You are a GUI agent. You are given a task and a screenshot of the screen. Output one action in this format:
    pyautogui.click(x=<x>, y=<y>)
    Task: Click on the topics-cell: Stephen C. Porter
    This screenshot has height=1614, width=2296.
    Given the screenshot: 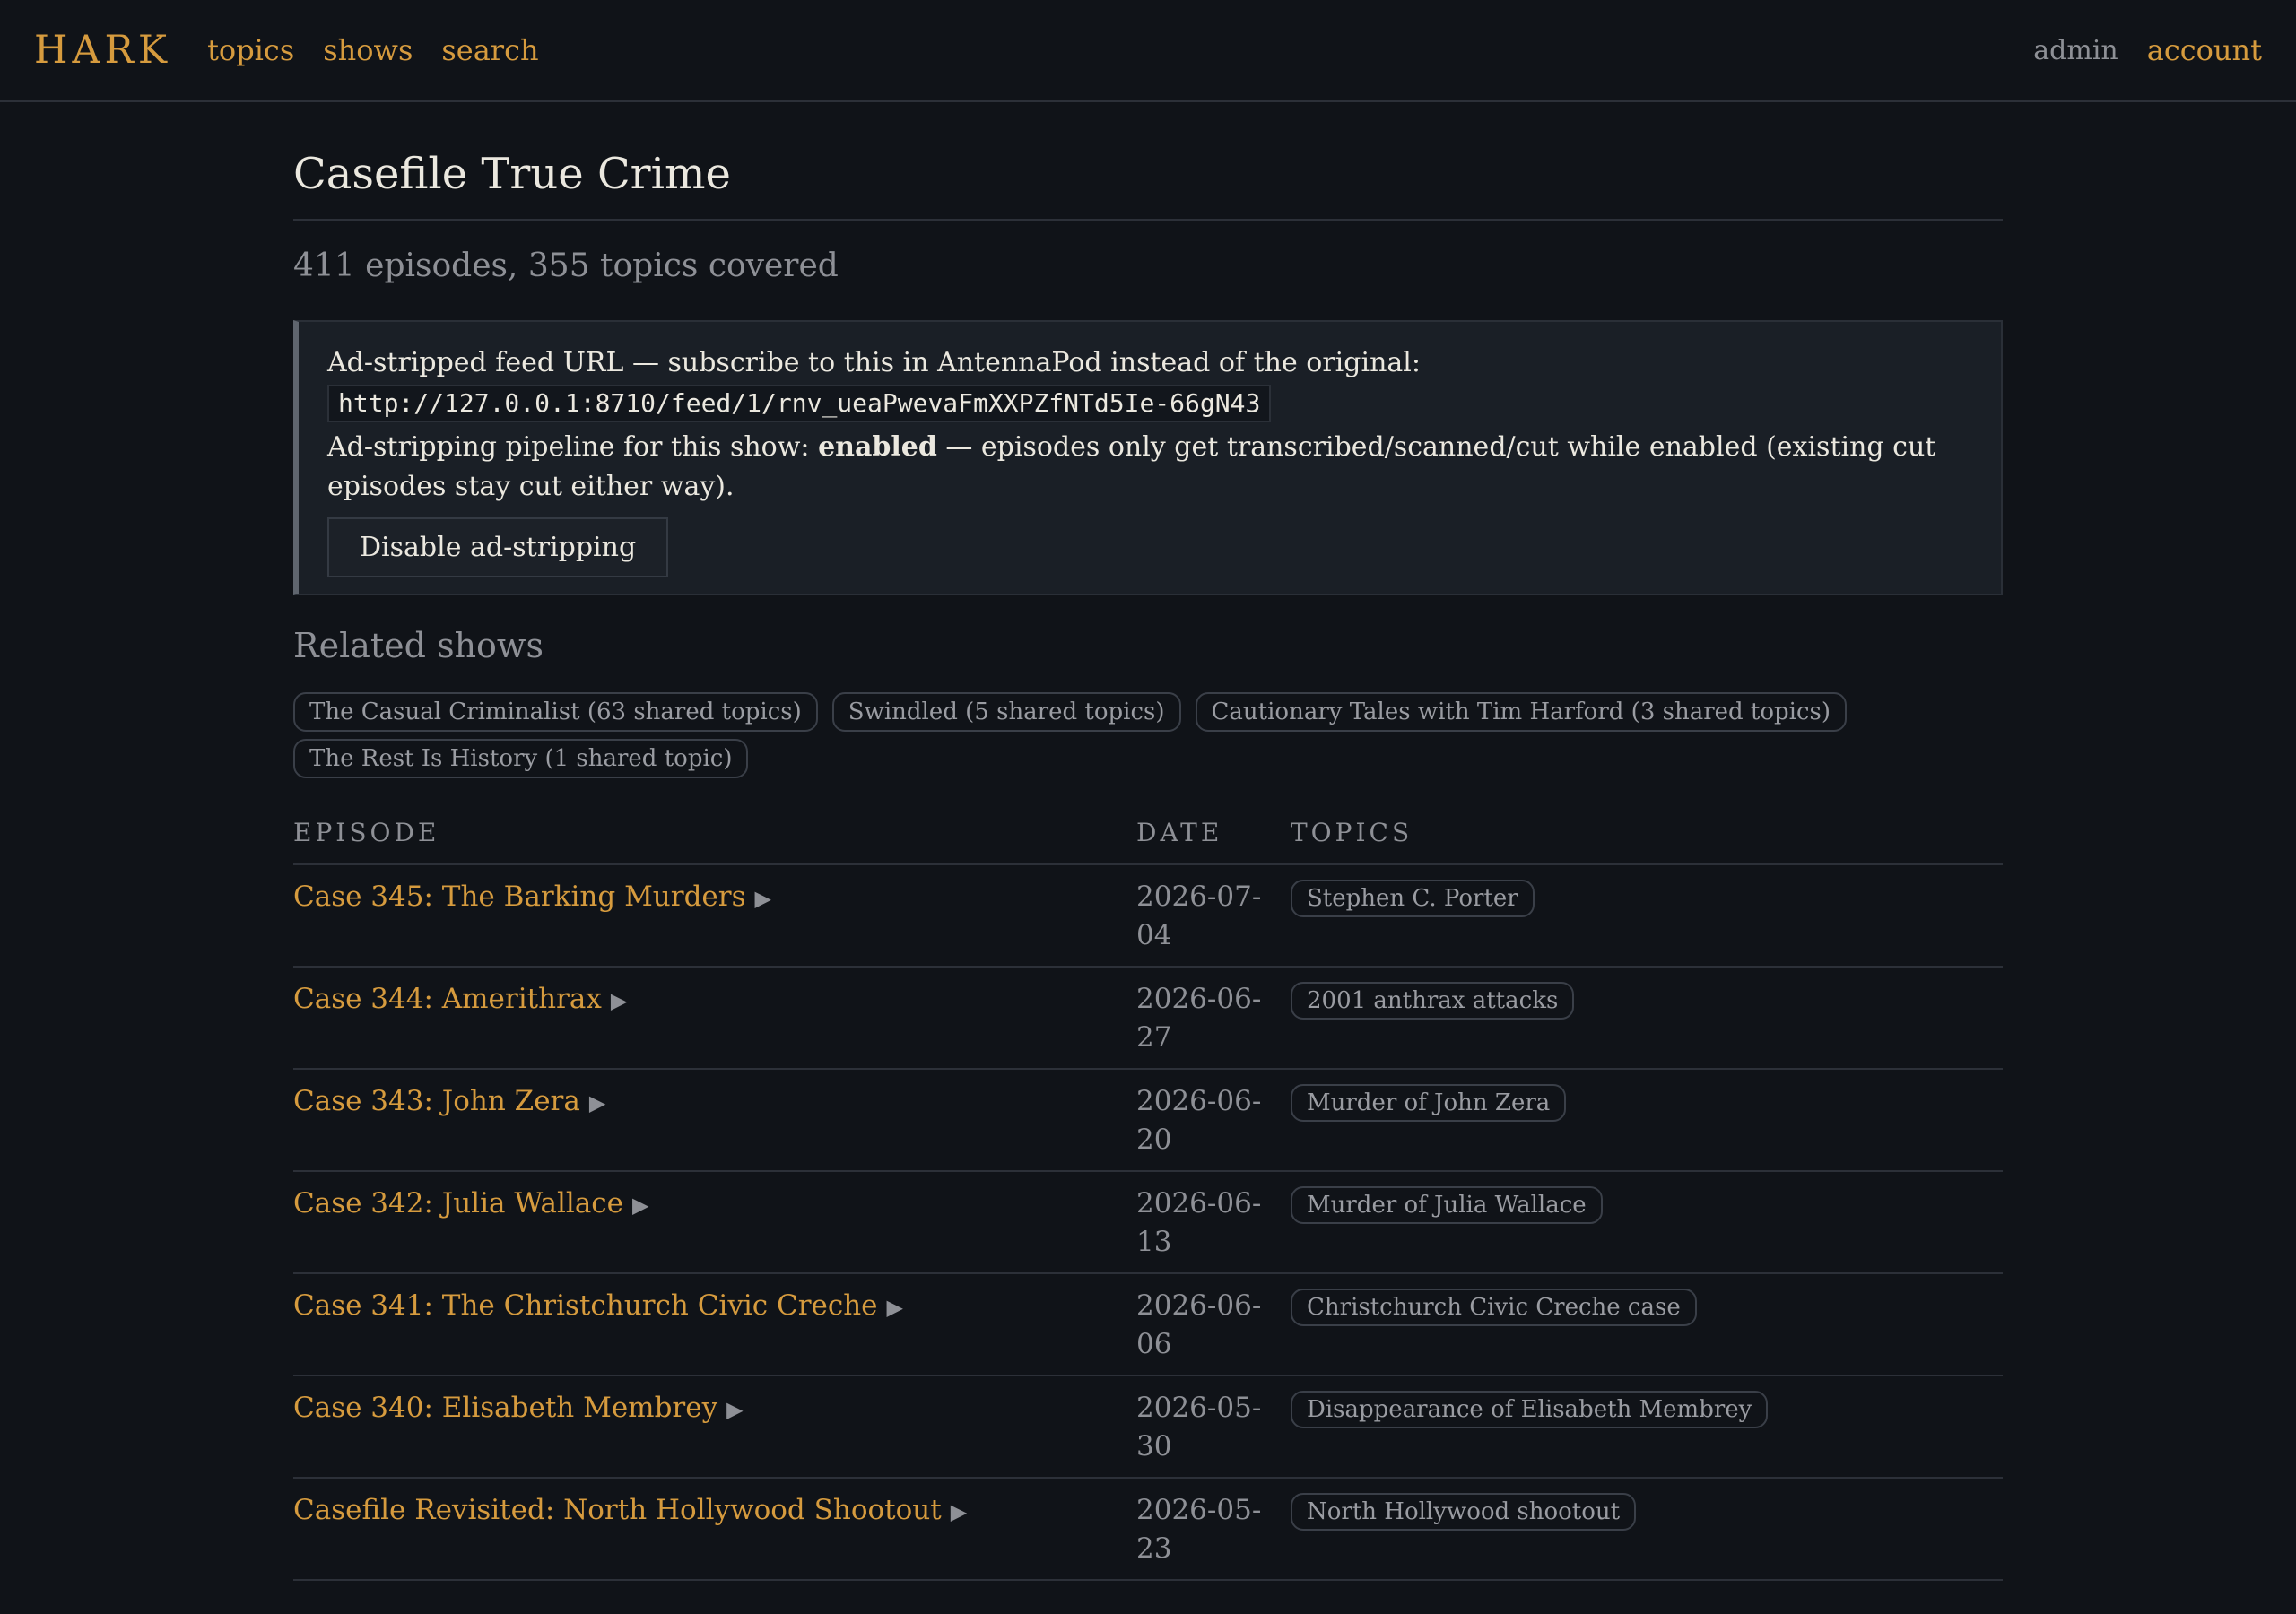 What is the action you would take?
    pyautogui.click(x=1647, y=916)
    